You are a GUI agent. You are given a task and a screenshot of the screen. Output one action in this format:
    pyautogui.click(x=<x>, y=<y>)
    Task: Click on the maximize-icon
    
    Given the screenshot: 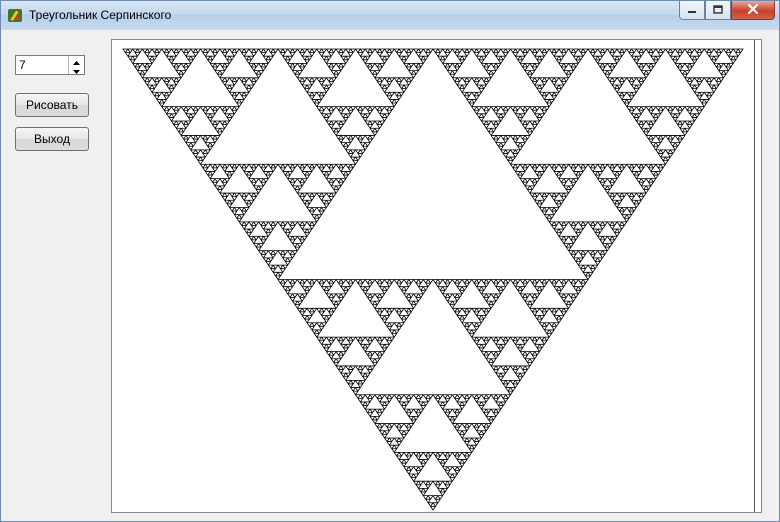 What is the action you would take?
    pyautogui.click(x=718, y=10)
    